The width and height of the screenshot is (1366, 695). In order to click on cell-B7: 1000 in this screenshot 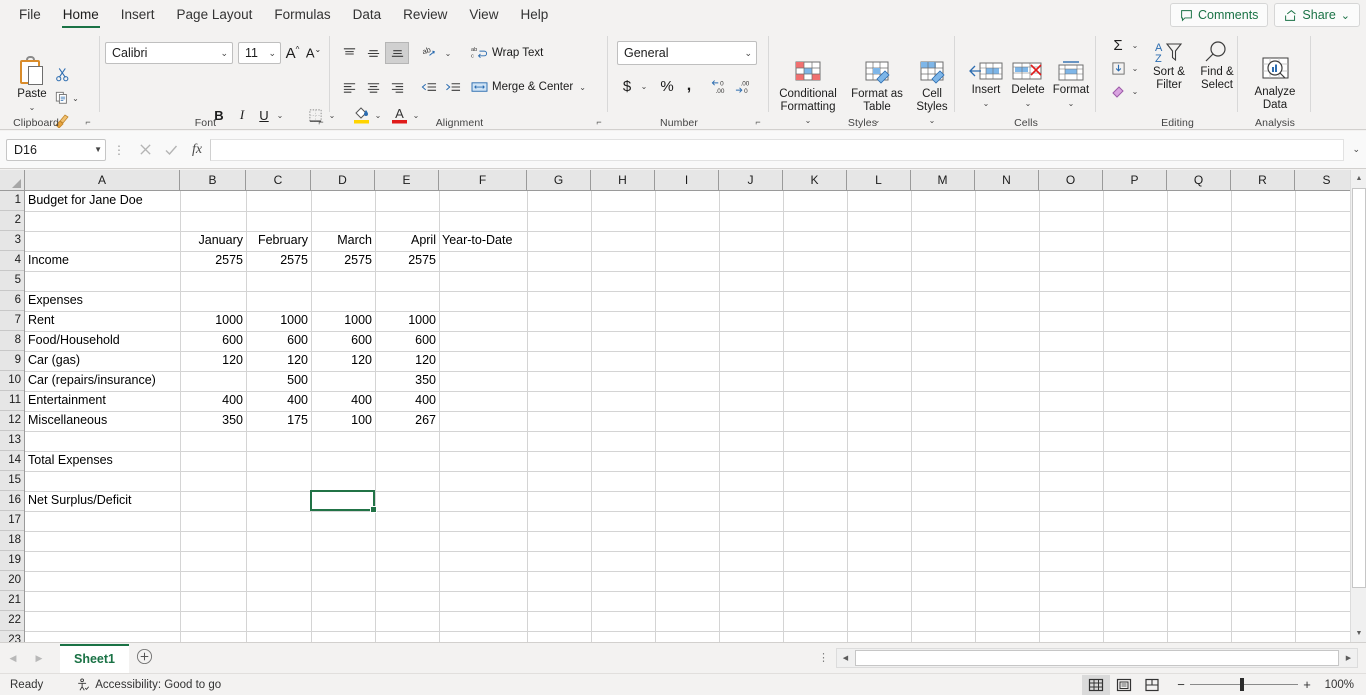, I will do `click(213, 321)`.